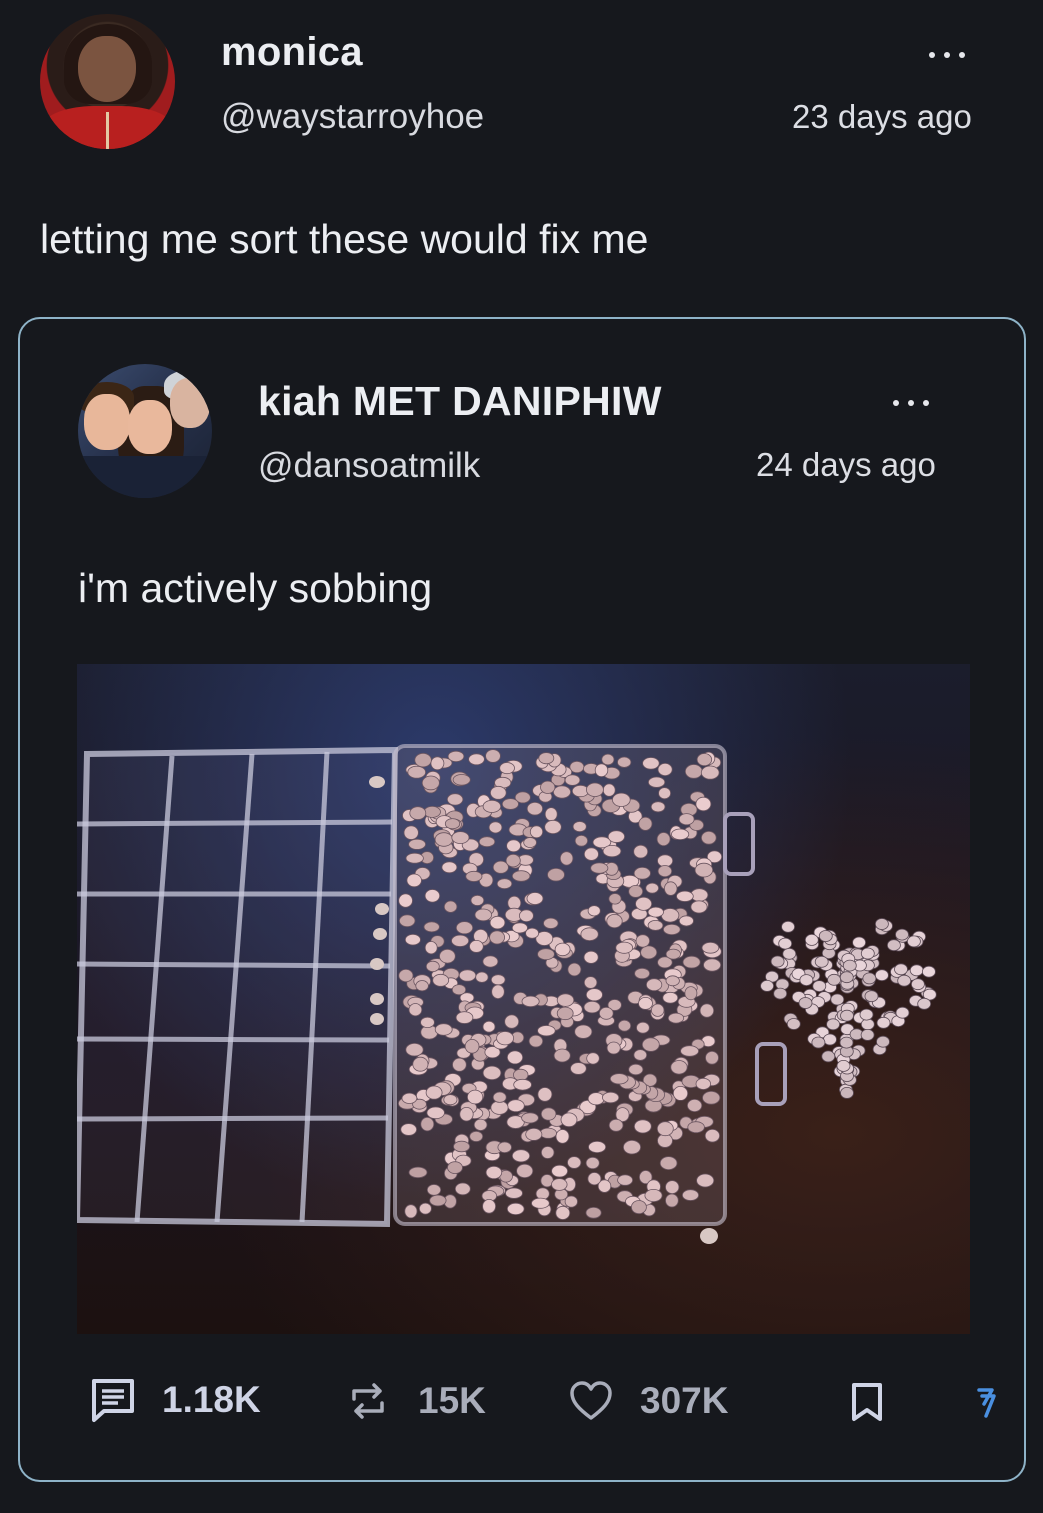 This screenshot has height=1513, width=1043. What do you see at coordinates (107, 81) in the screenshot?
I see `author-avatar` at bounding box center [107, 81].